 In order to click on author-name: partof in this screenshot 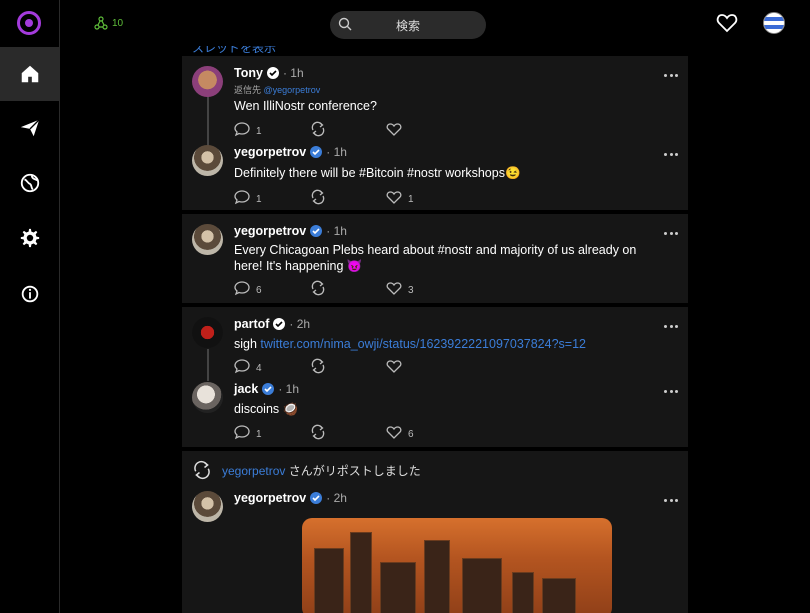, I will do `click(251, 324)`.